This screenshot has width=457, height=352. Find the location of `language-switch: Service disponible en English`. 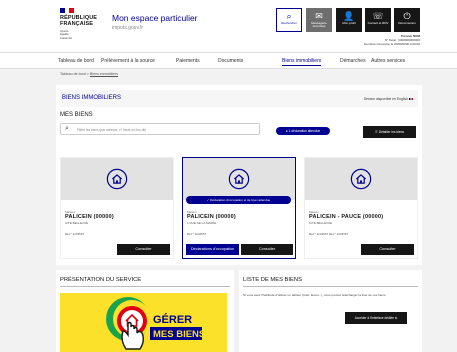

language-switch: Service disponible en English is located at coordinates (388, 99).